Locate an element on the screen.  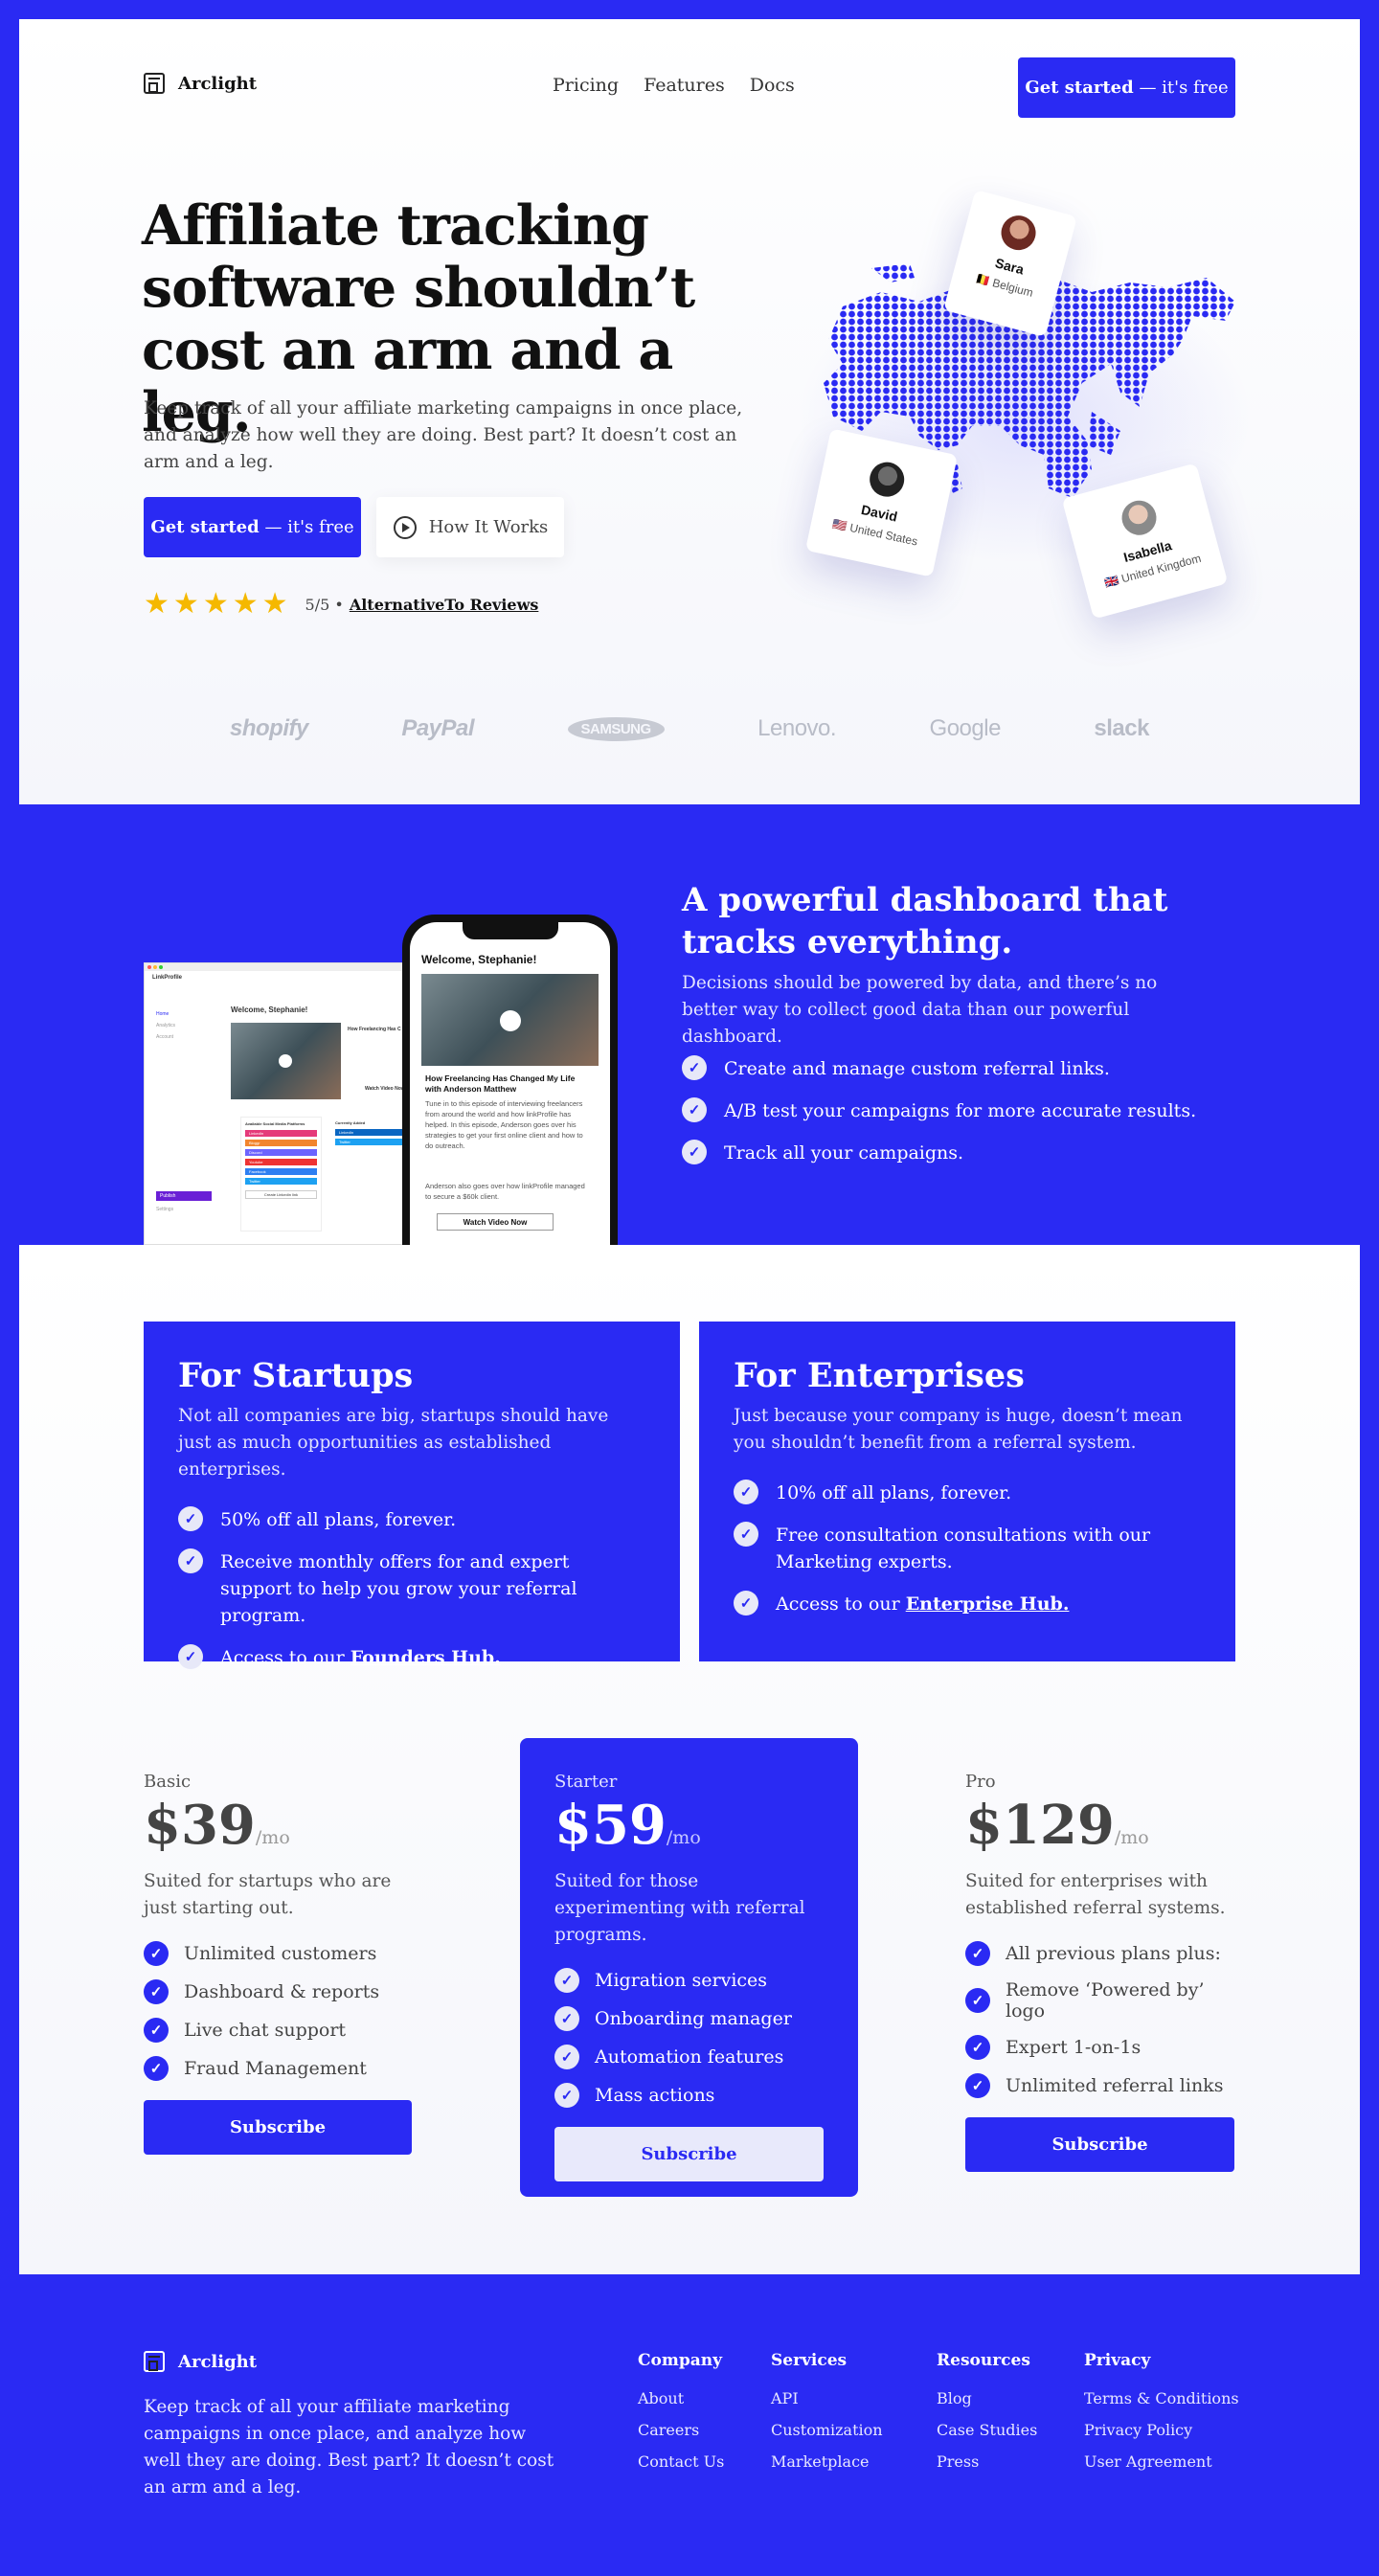
create-link-button: Create Linkedin link is located at coordinates (281, 1194).